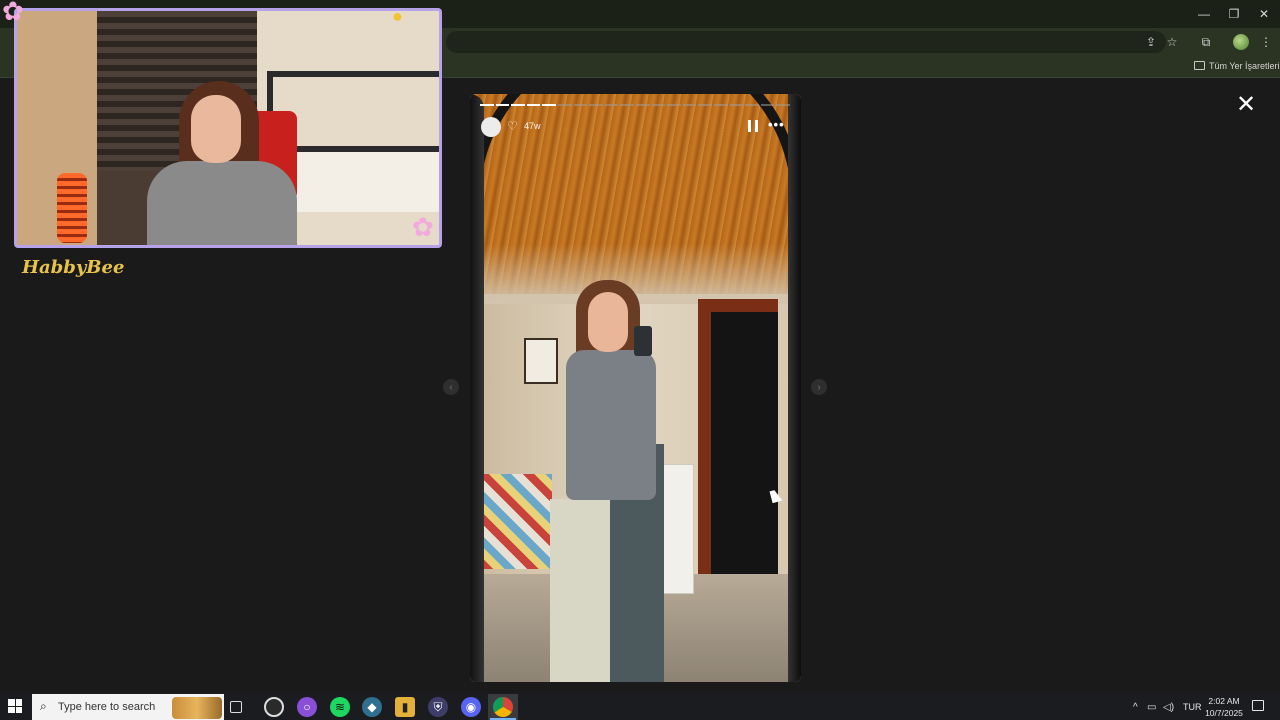 Image resolution: width=1280 pixels, height=720 pixels. Describe the element at coordinates (451, 387) in the screenshot. I see `previous-story-button: ‹` at that location.